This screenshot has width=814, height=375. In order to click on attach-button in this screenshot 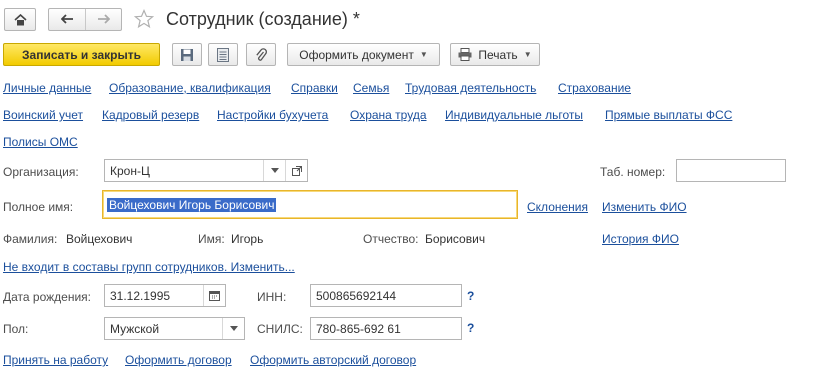, I will do `click(261, 54)`.